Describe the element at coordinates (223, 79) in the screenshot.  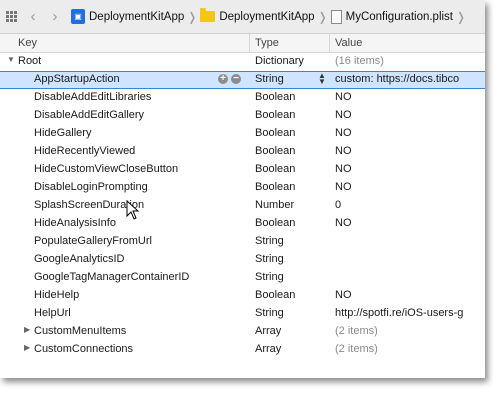
I see `add-icon: +` at that location.